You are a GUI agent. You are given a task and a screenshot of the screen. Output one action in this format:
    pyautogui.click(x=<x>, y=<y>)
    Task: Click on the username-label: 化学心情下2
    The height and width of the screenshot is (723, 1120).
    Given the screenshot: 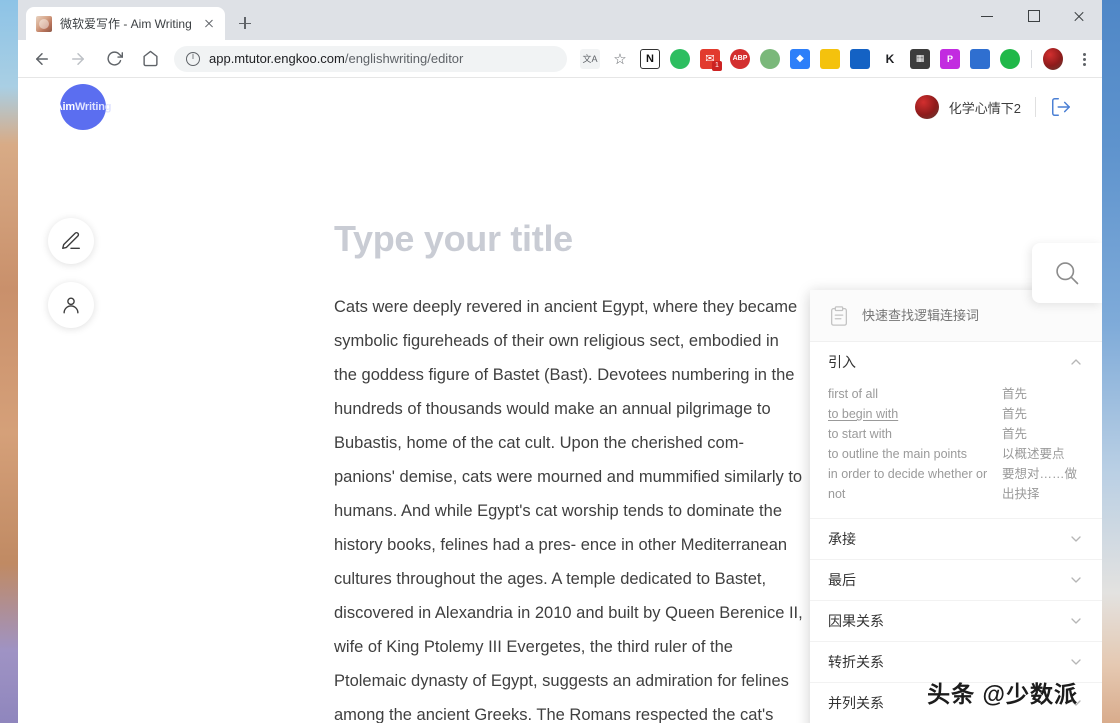 What is the action you would take?
    pyautogui.click(x=984, y=108)
    